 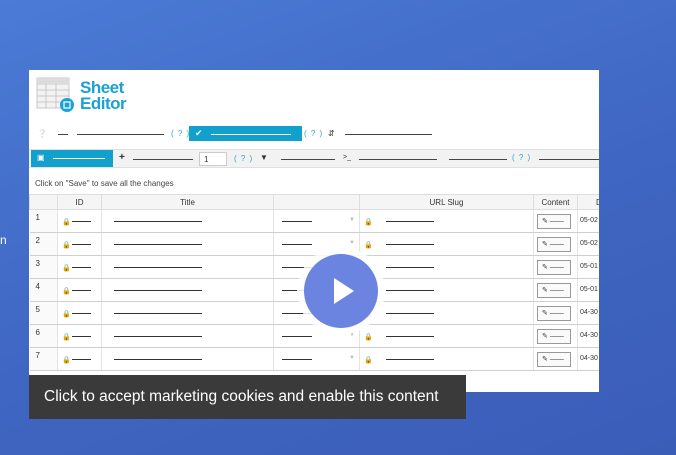 I want to click on play-button, so click(x=341, y=291).